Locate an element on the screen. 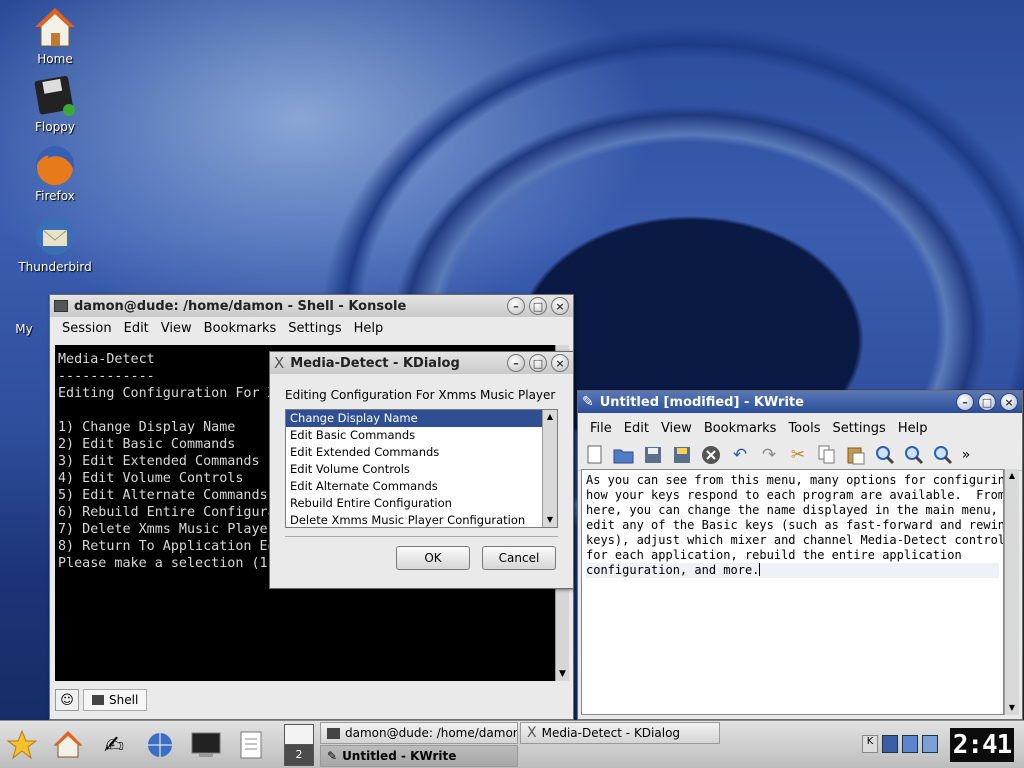  list-item: Edit Alternate Commands is located at coordinates (414, 486).